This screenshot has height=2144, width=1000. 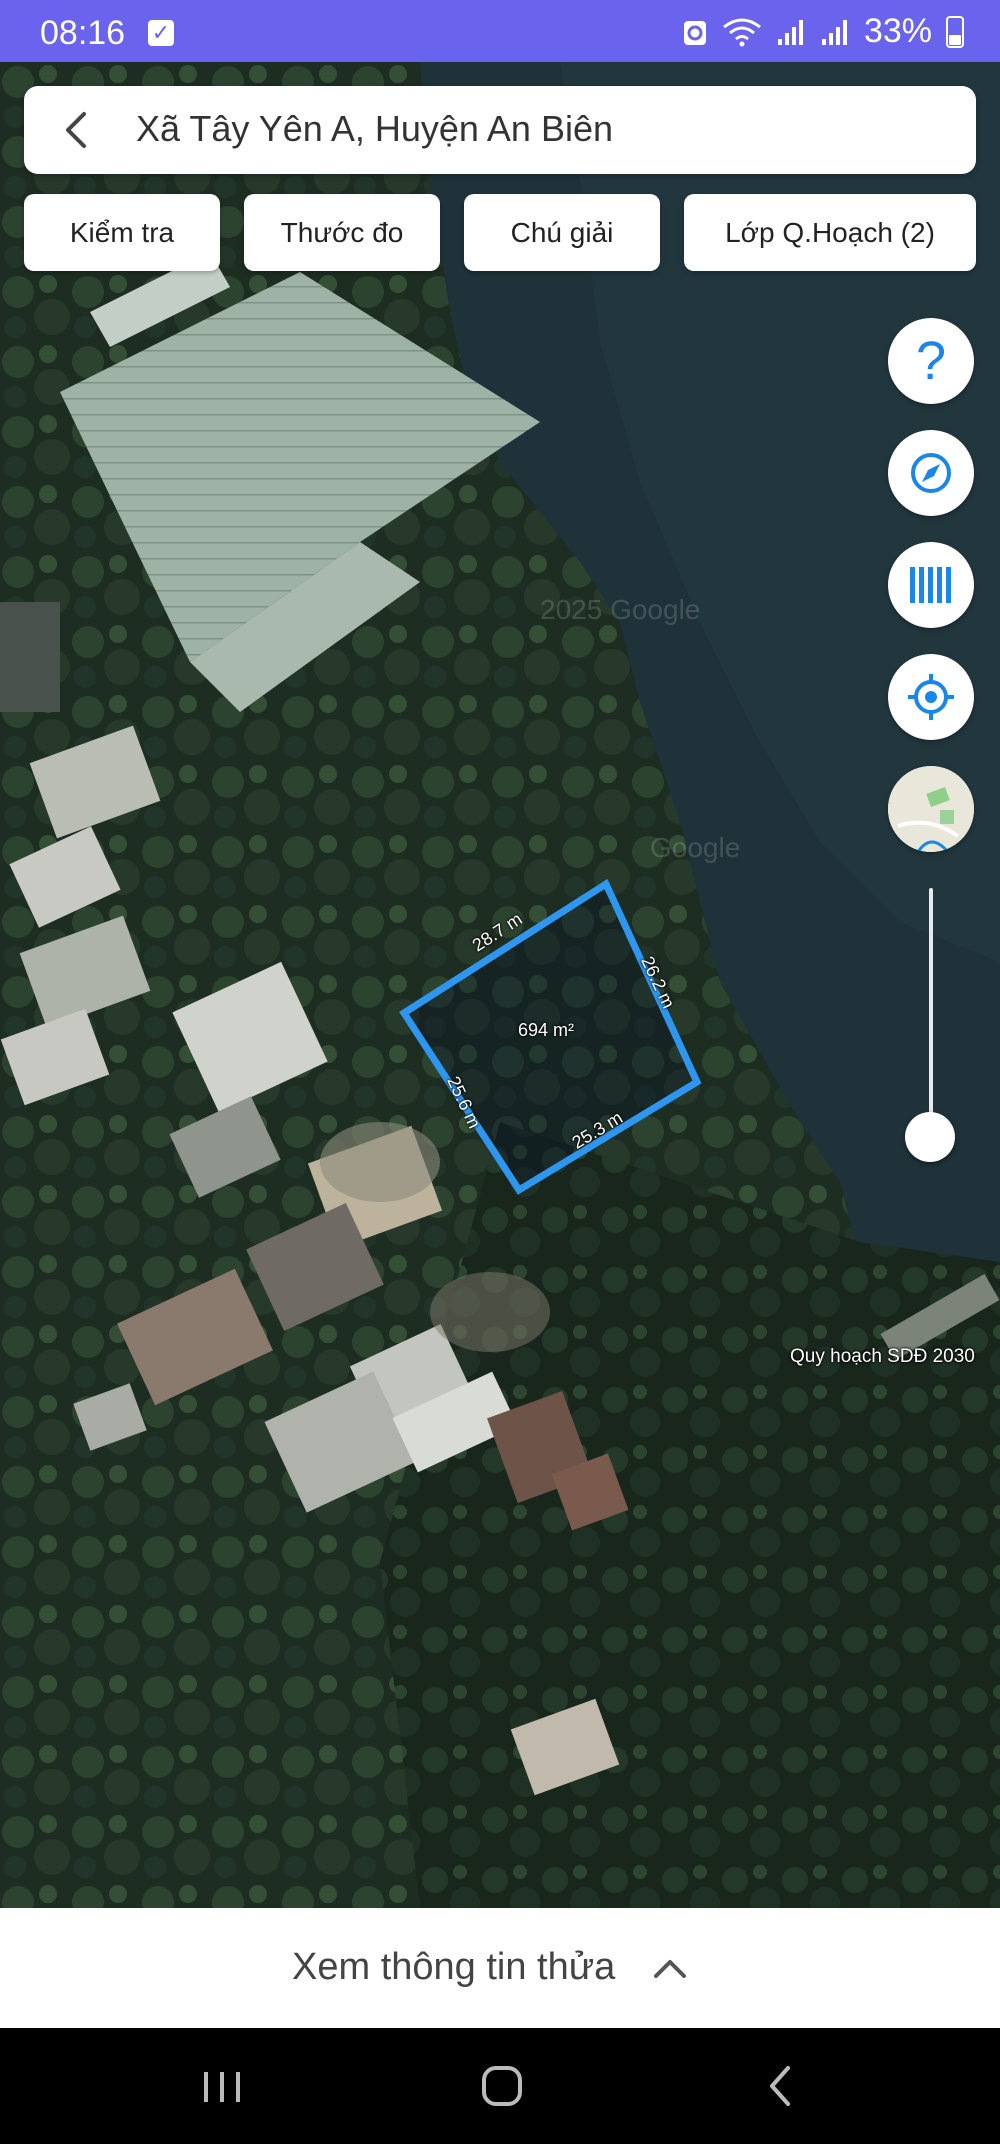 I want to click on location-search-bar: Xã Tây Yên A, Huyện An Biên, so click(x=500, y=130).